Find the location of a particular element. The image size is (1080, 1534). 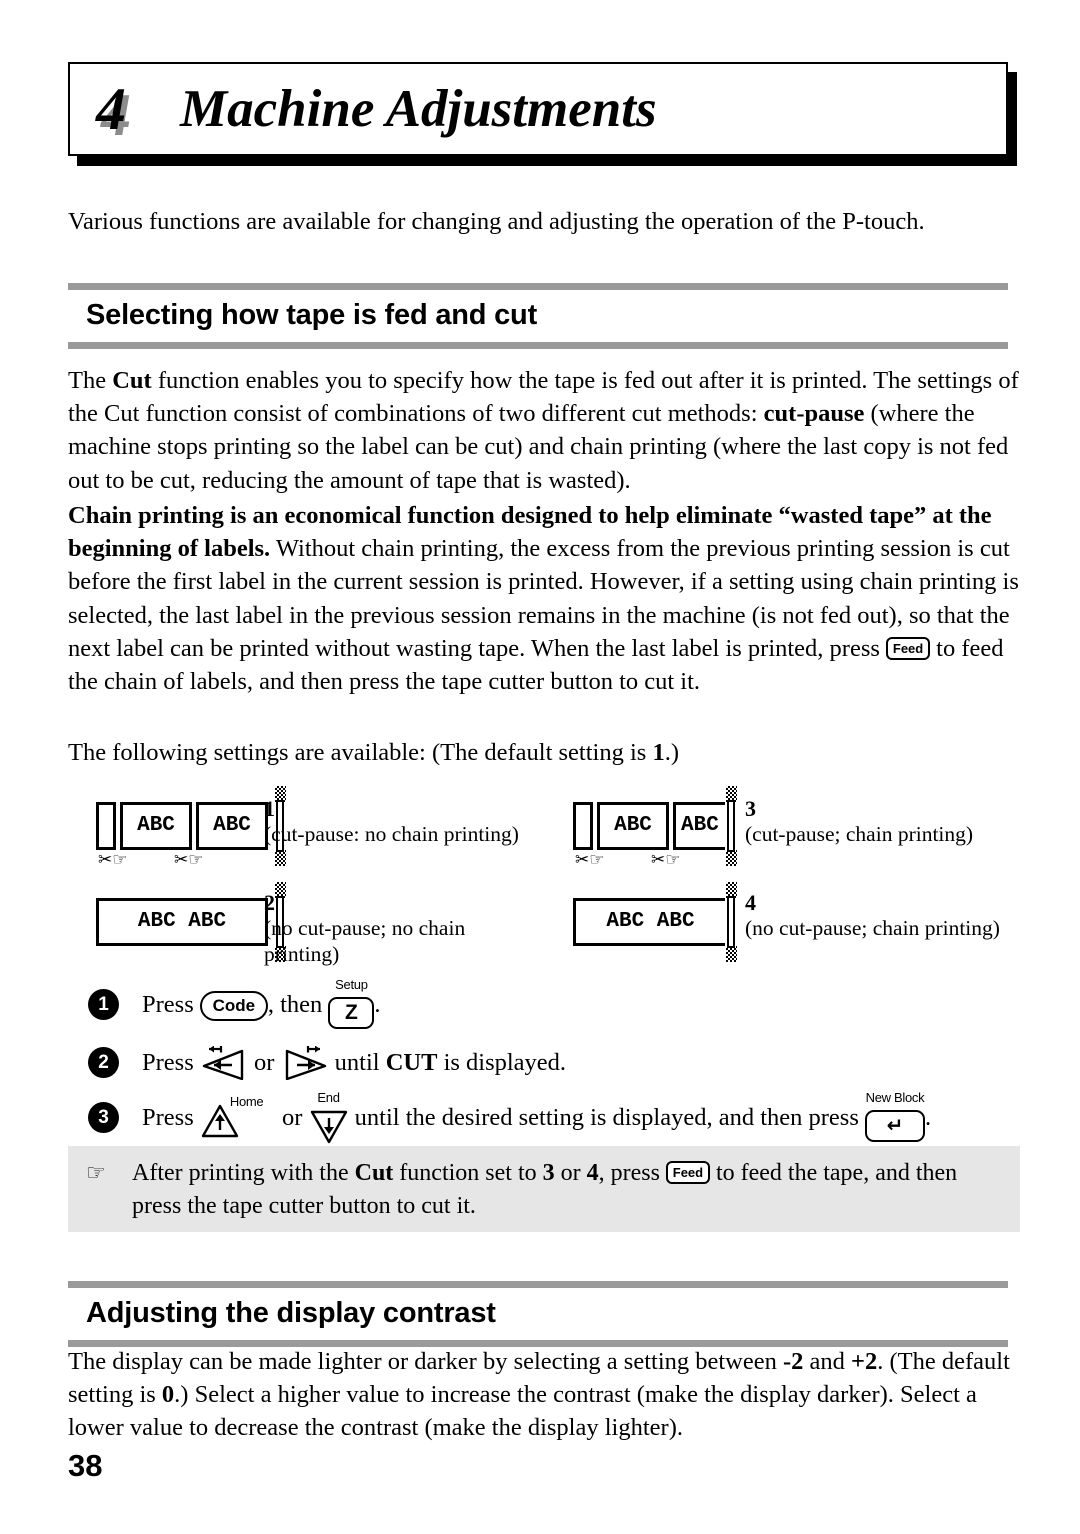

z-key-icon: Z is located at coordinates (351, 1013).